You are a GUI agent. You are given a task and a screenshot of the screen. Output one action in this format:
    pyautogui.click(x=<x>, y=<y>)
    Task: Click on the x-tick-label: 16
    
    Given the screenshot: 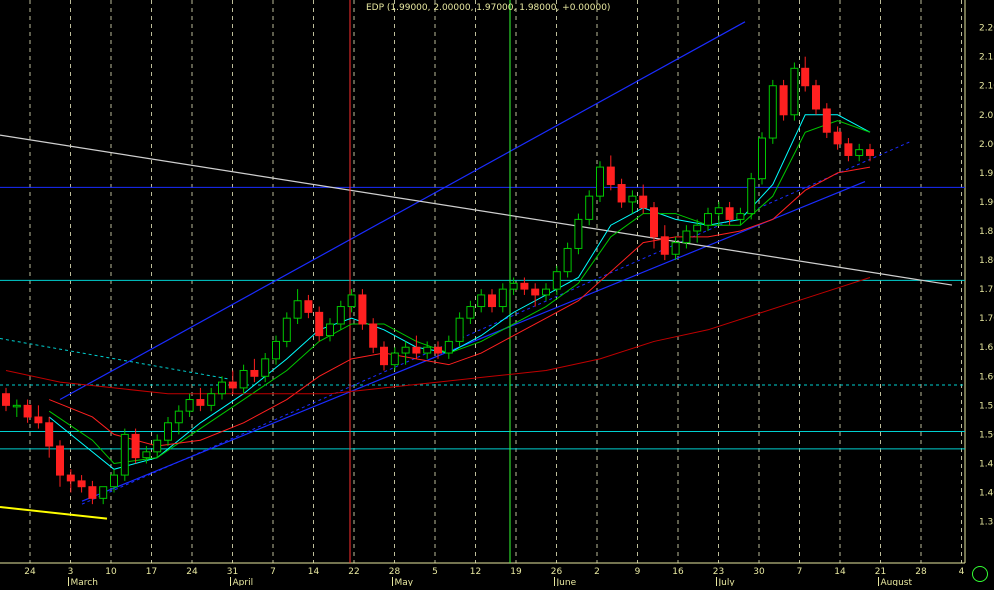 What is the action you would take?
    pyautogui.click(x=678, y=572)
    